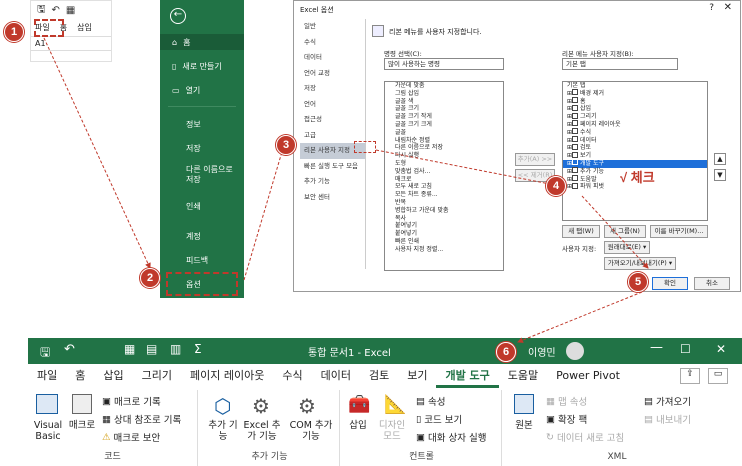 The width and height of the screenshot is (742, 466). Describe the element at coordinates (506, 352) in the screenshot. I see `step-badge-6: 6` at that location.